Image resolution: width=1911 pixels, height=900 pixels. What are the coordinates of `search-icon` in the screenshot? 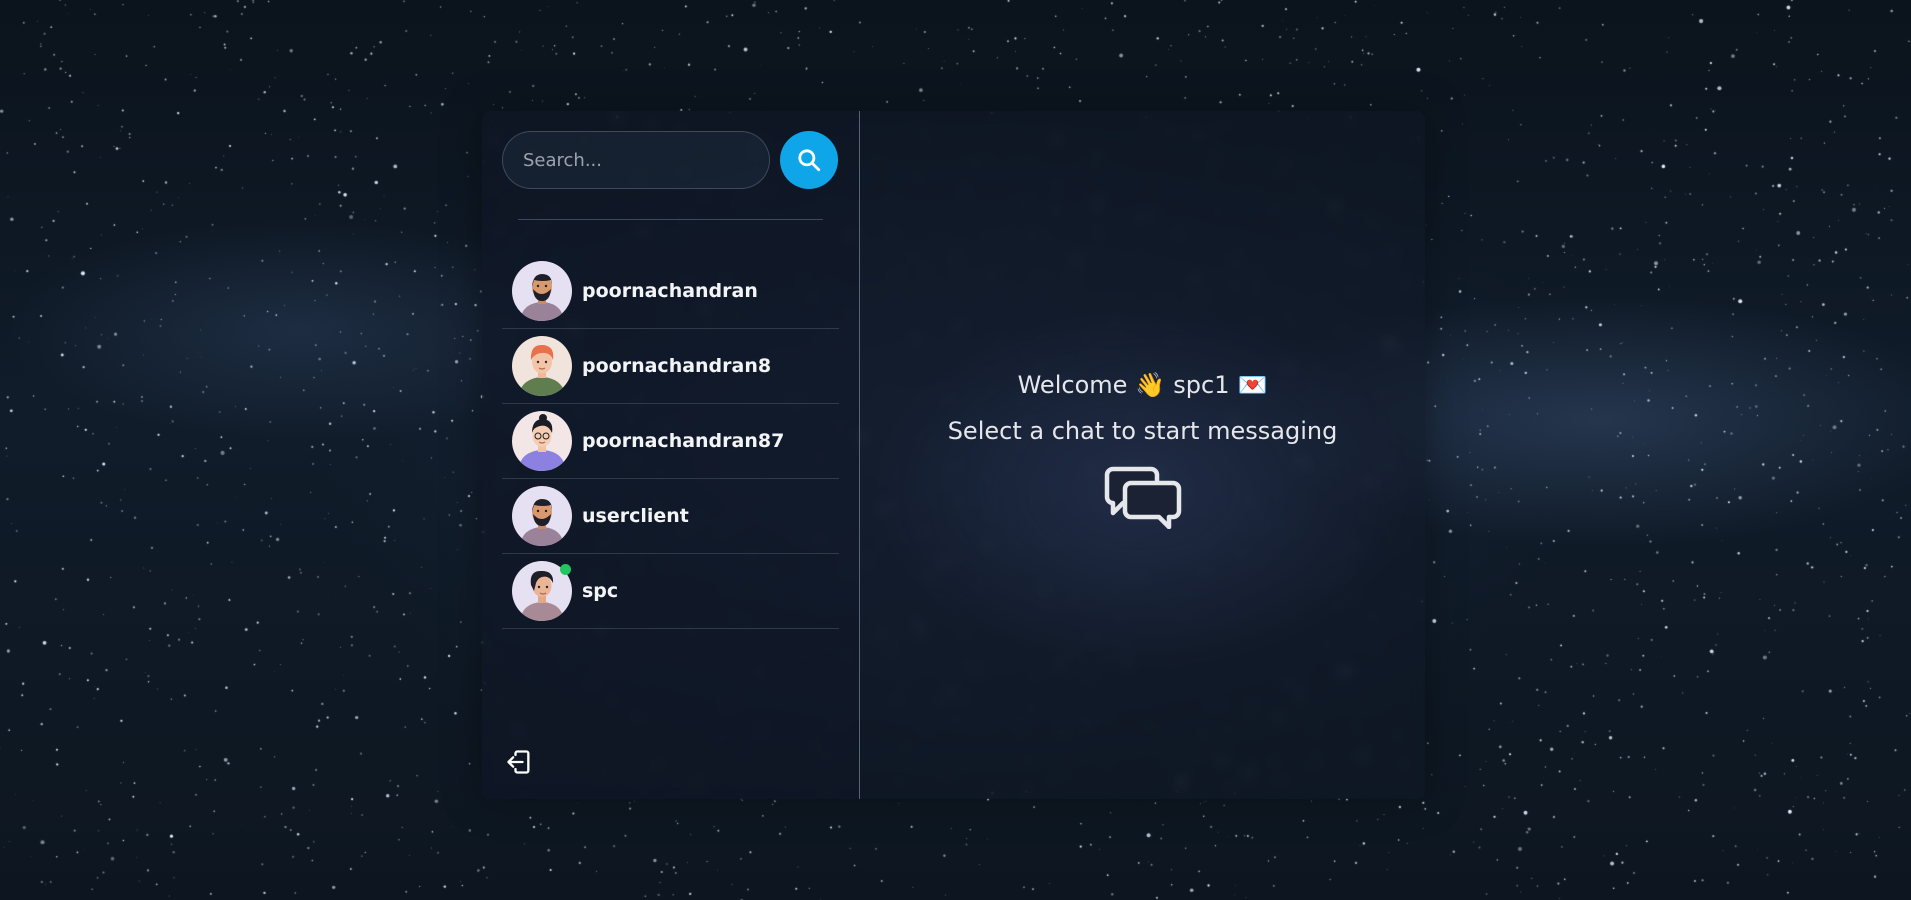 It's located at (809, 160).